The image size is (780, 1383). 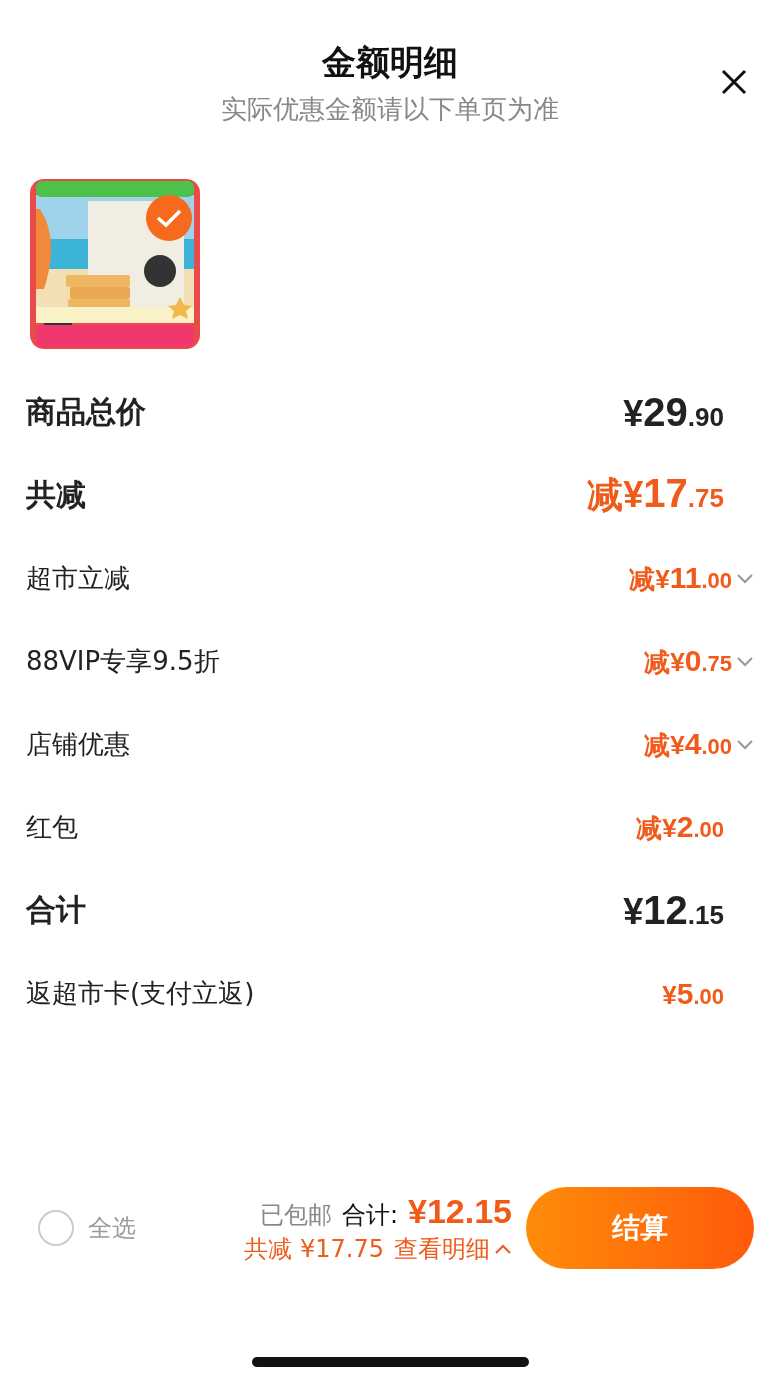 I want to click on row-label: 超市立减, so click(x=78, y=578).